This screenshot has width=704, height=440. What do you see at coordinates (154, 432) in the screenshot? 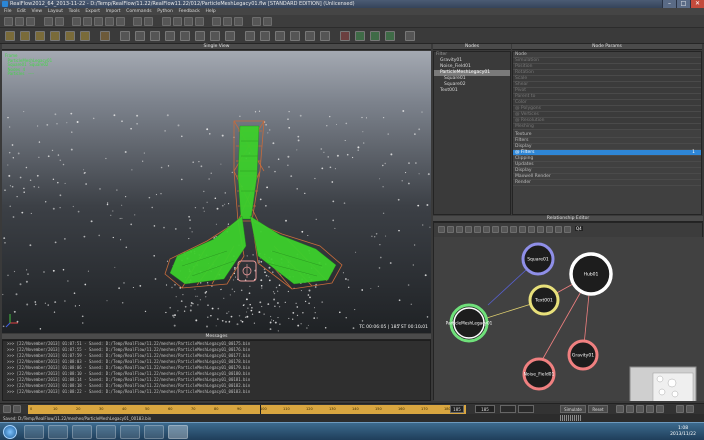
I see `taskbar-media-icon` at bounding box center [154, 432].